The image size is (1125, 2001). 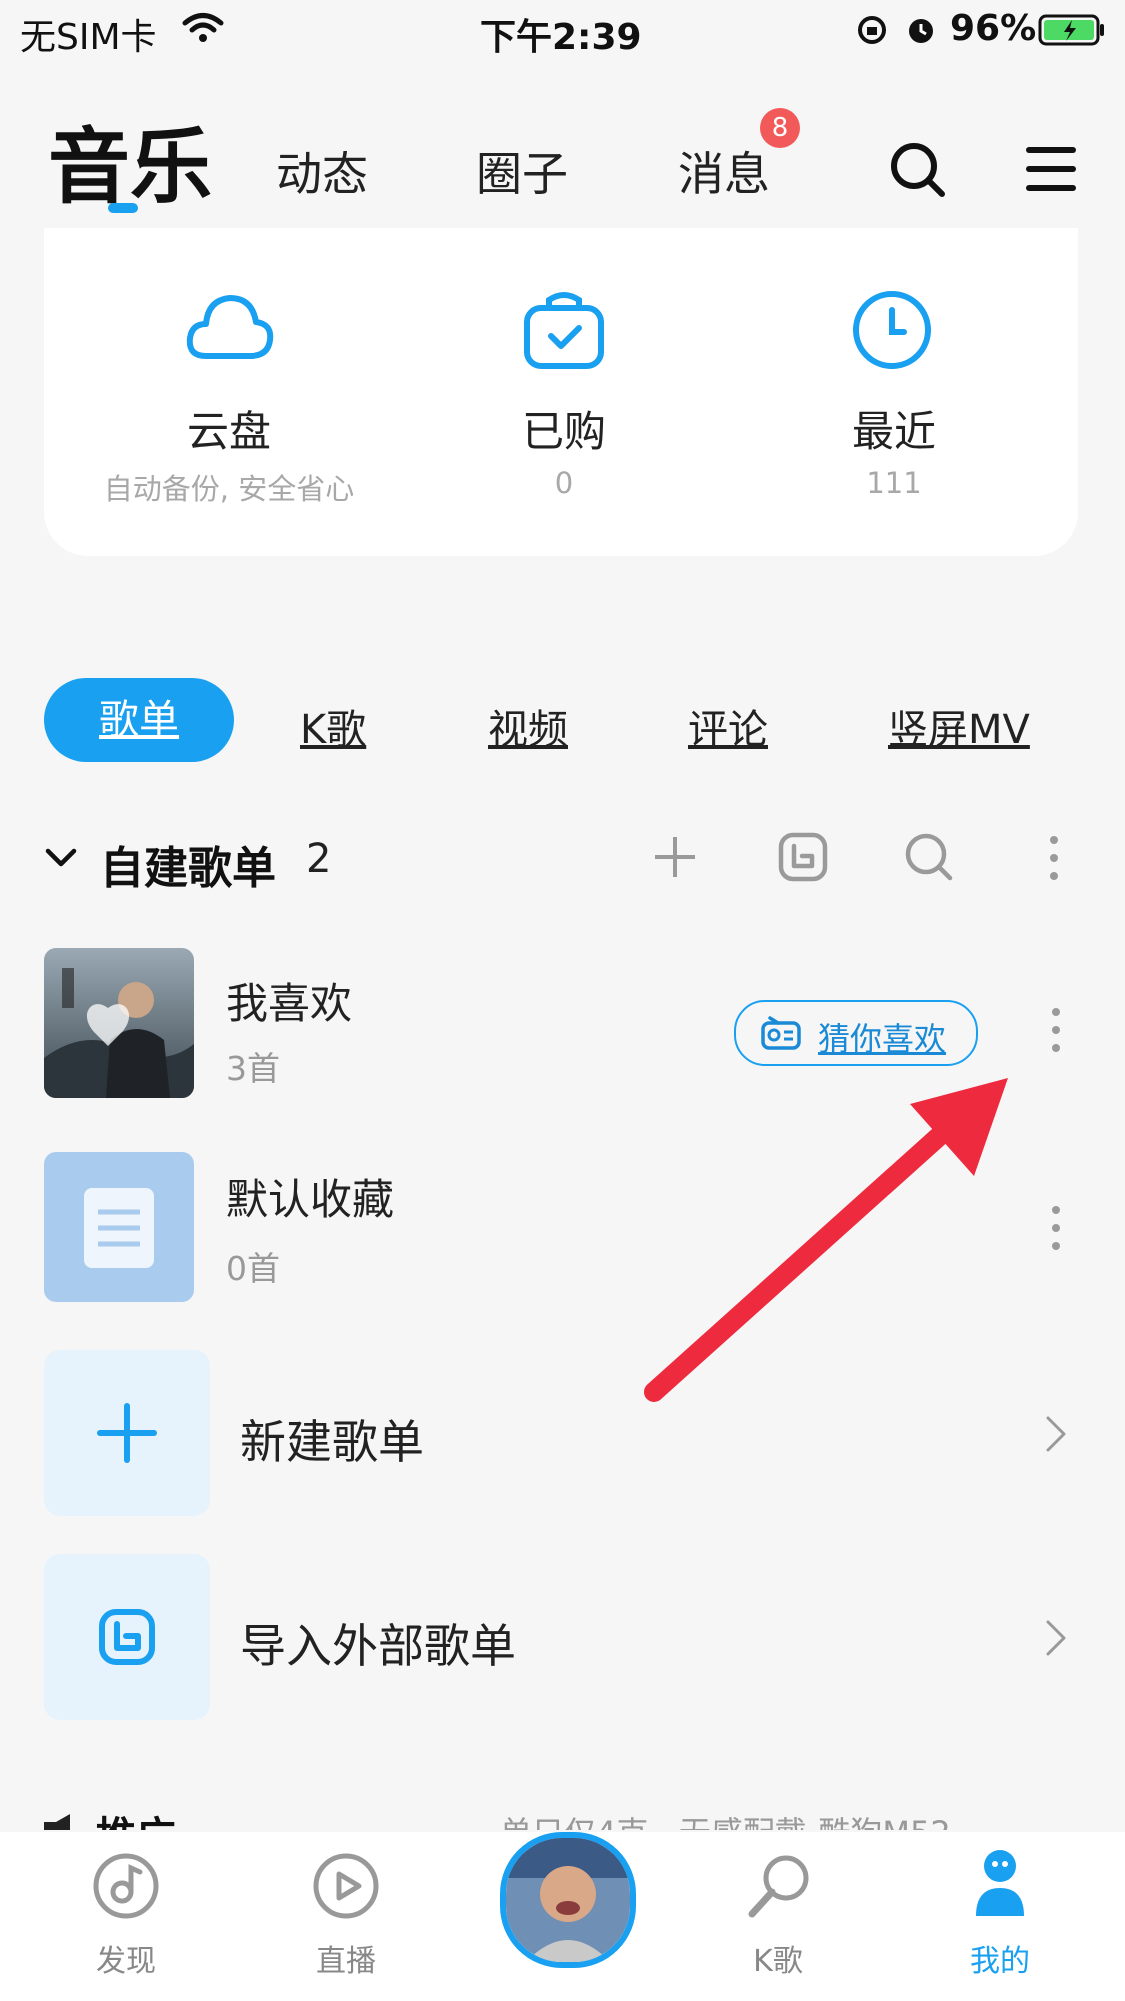 I want to click on import-playlist-row: 导入外部歌单, so click(x=564, y=1637).